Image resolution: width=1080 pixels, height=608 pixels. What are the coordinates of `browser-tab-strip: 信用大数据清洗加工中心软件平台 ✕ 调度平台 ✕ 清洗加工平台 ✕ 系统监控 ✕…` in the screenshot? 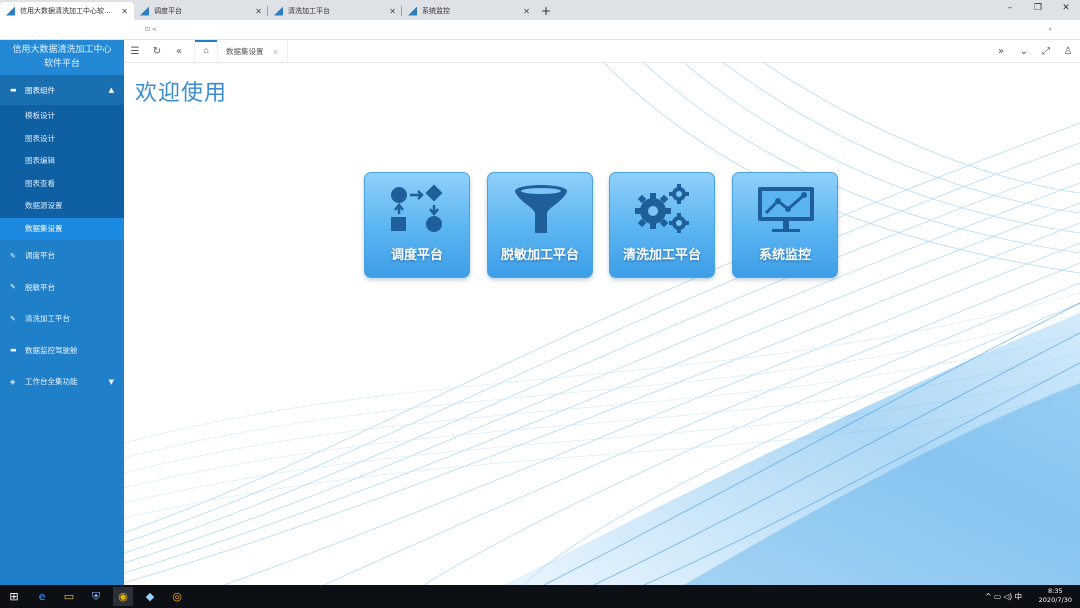 It's located at (540, 10).